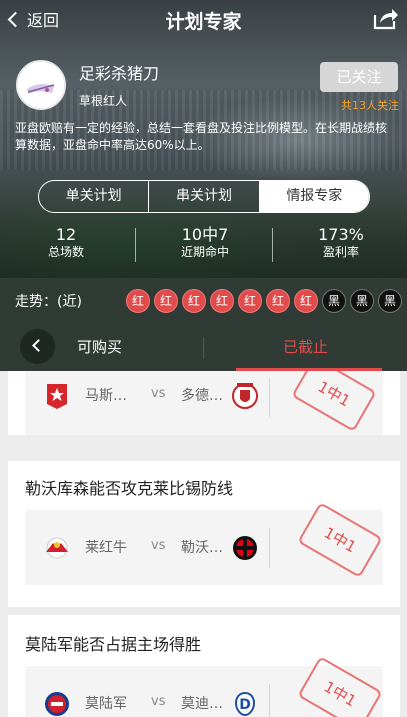 This screenshot has height=717, width=407. What do you see at coordinates (113, 644) in the screenshot?
I see `plan-title: 莫陆军能否占据主场得胜` at bounding box center [113, 644].